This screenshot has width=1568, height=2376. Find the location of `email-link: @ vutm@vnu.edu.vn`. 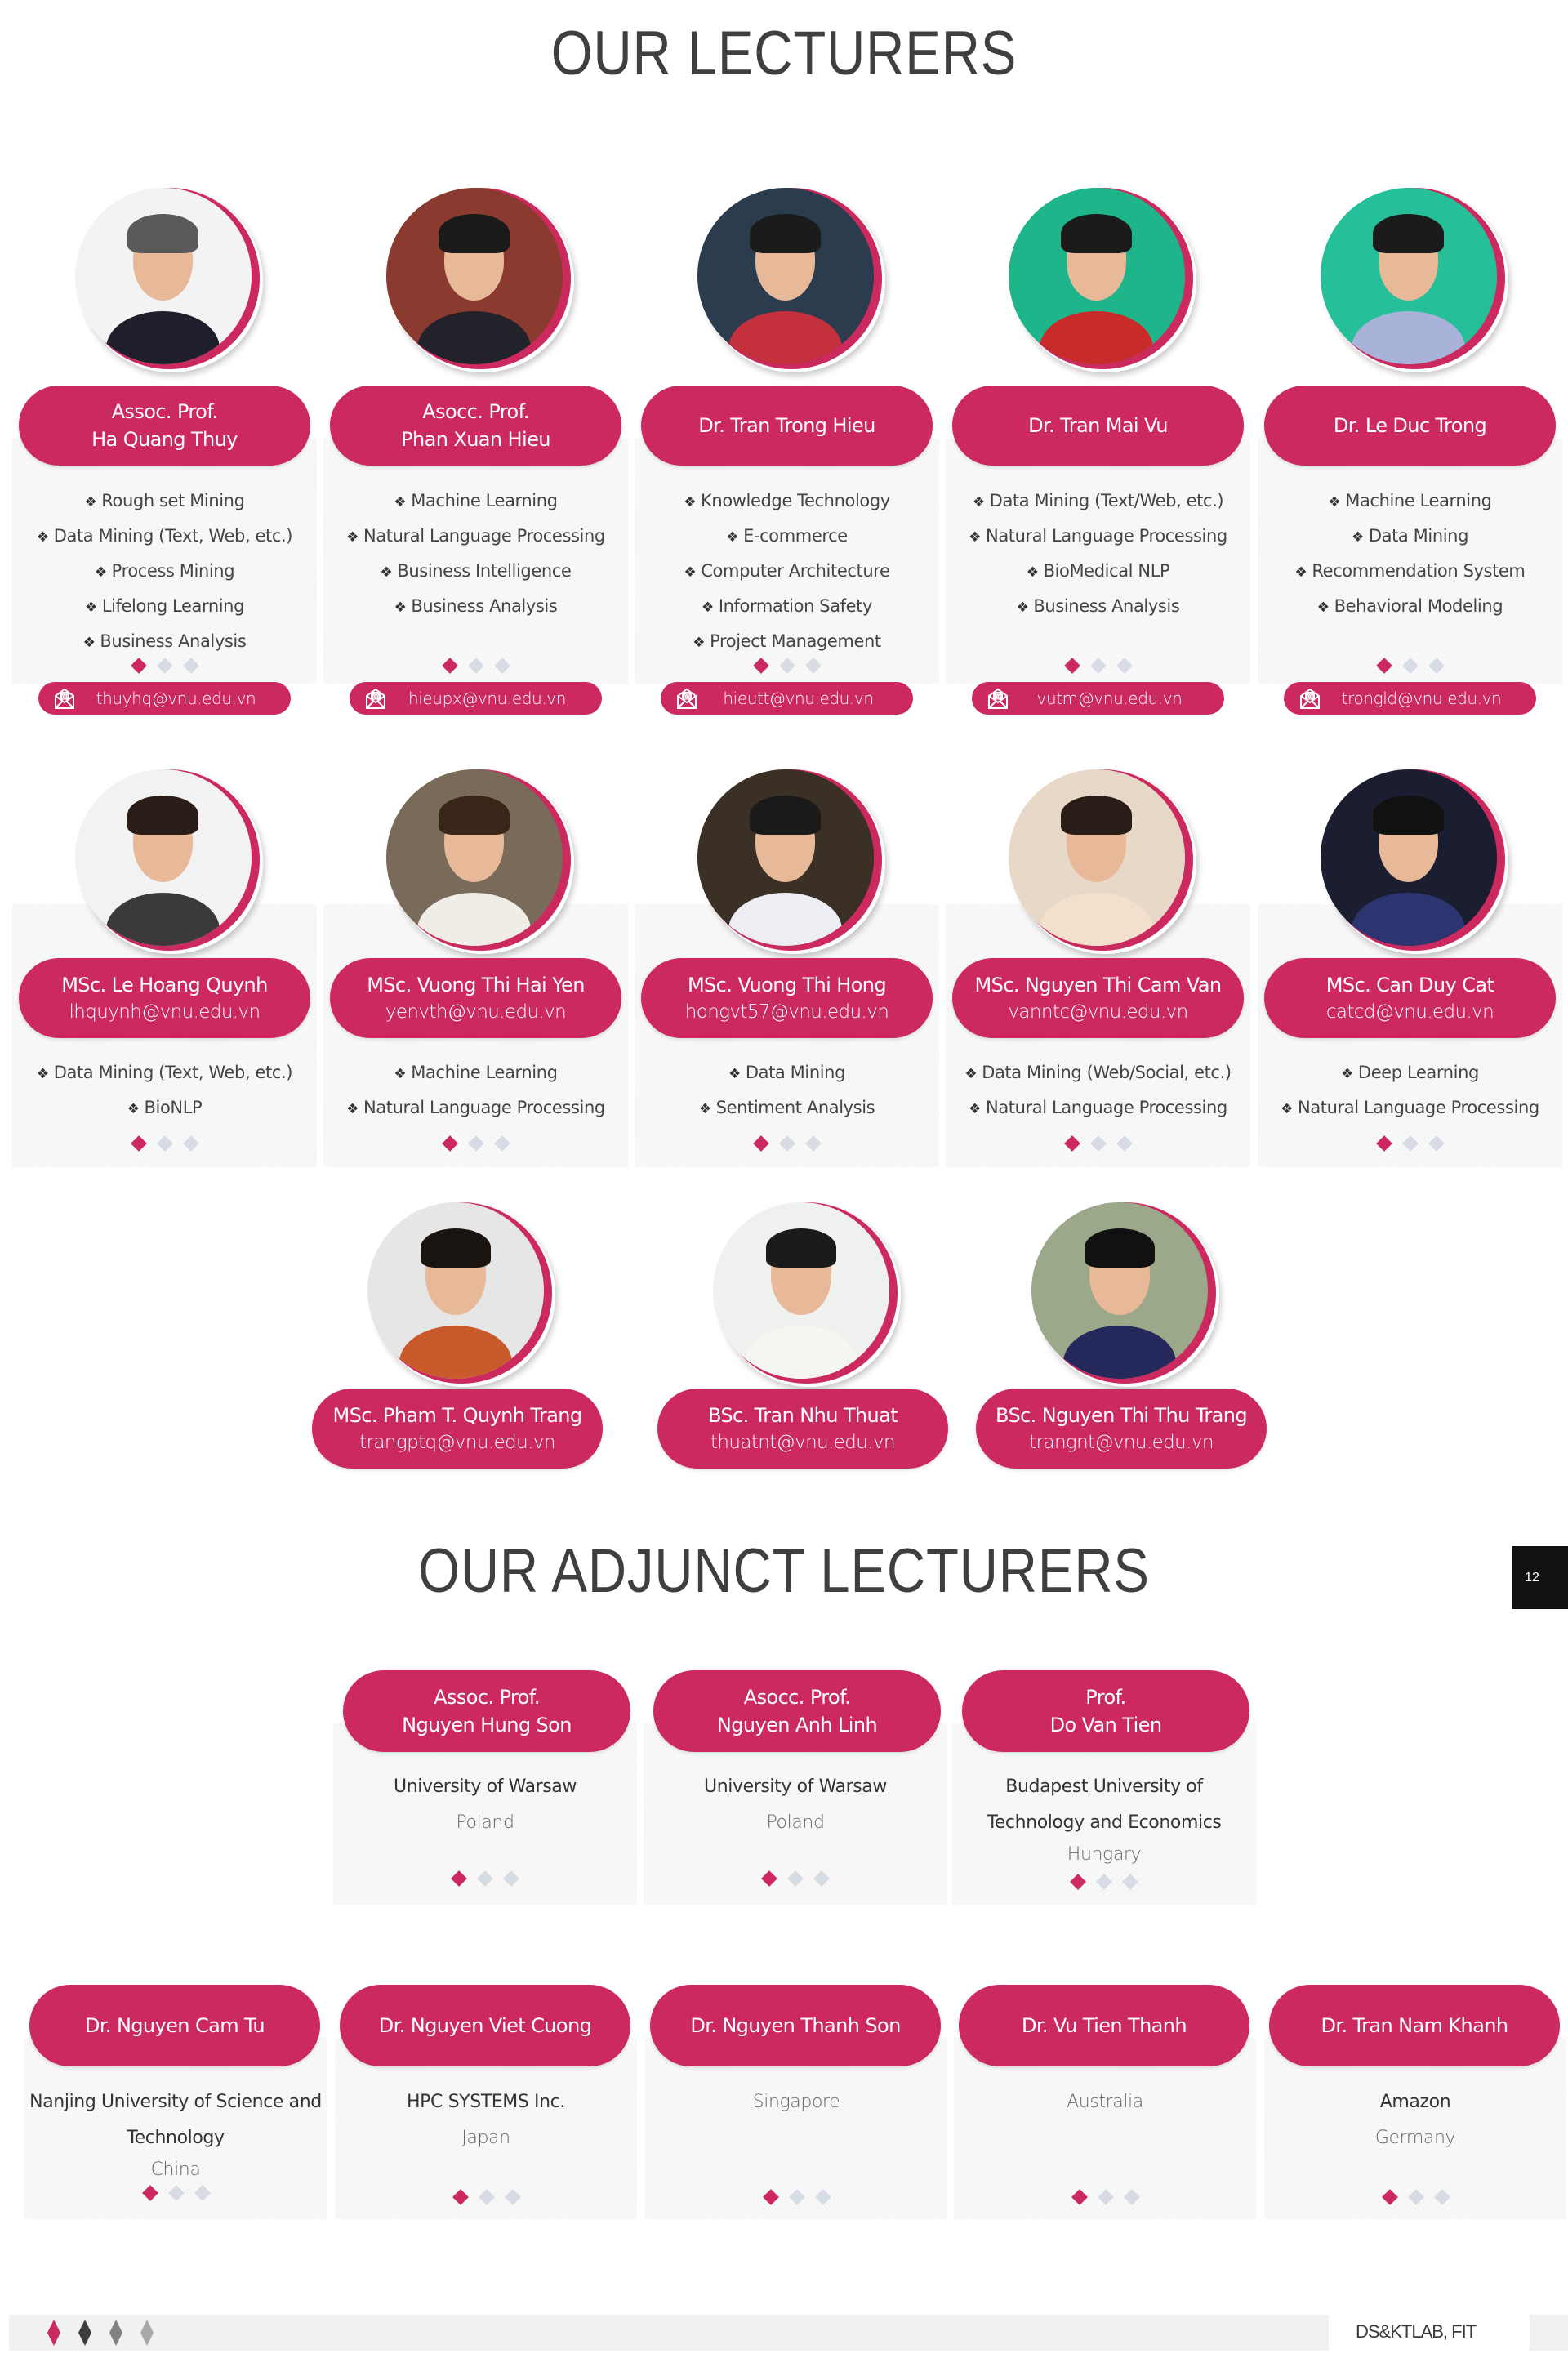

email-link: @ vutm@vnu.edu.vn is located at coordinates (1098, 698).